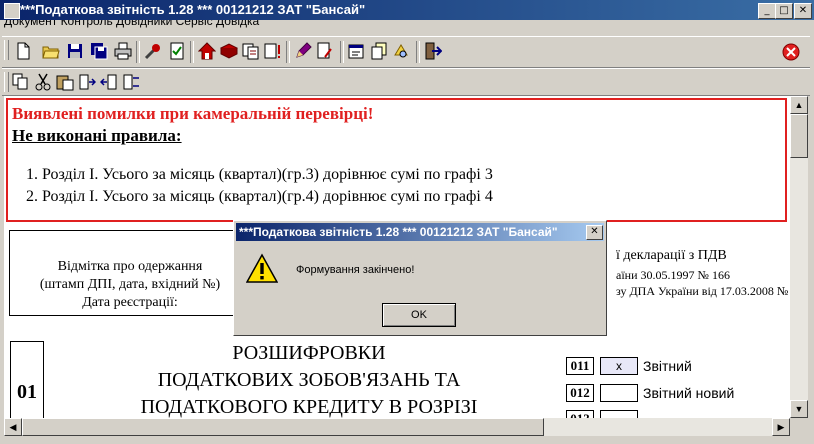  What do you see at coordinates (419, 315) in the screenshot?
I see `ok-button: OK` at bounding box center [419, 315].